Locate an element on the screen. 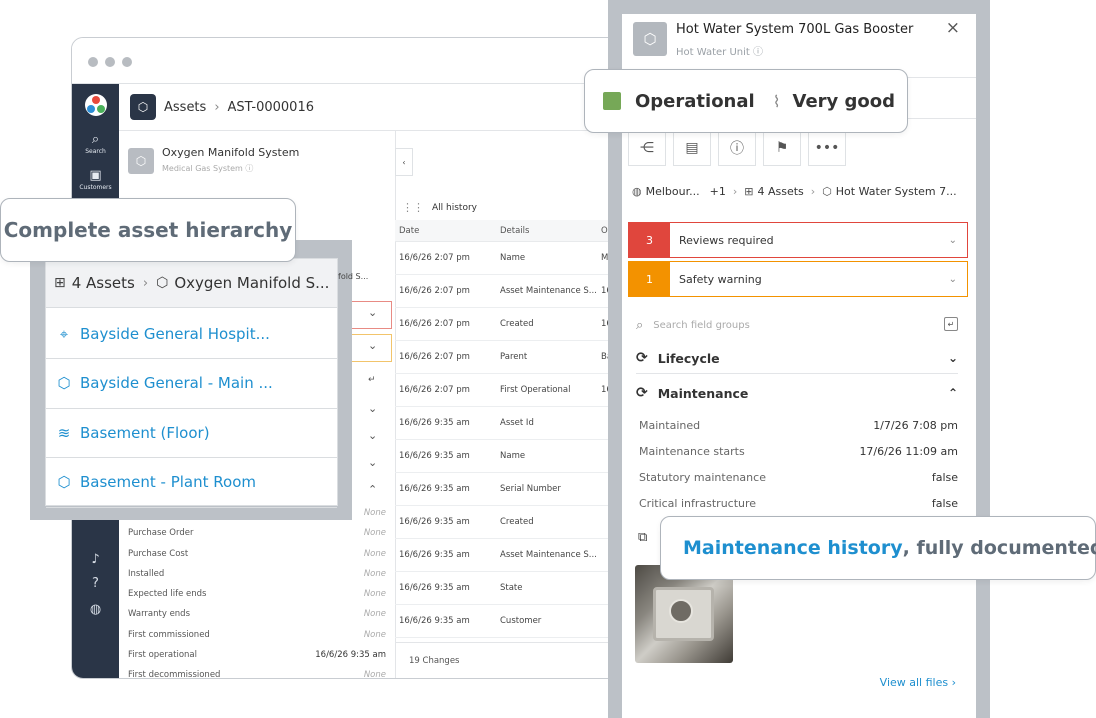 The image size is (1096, 718). alert-icon: ⓘ is located at coordinates (737, 148).